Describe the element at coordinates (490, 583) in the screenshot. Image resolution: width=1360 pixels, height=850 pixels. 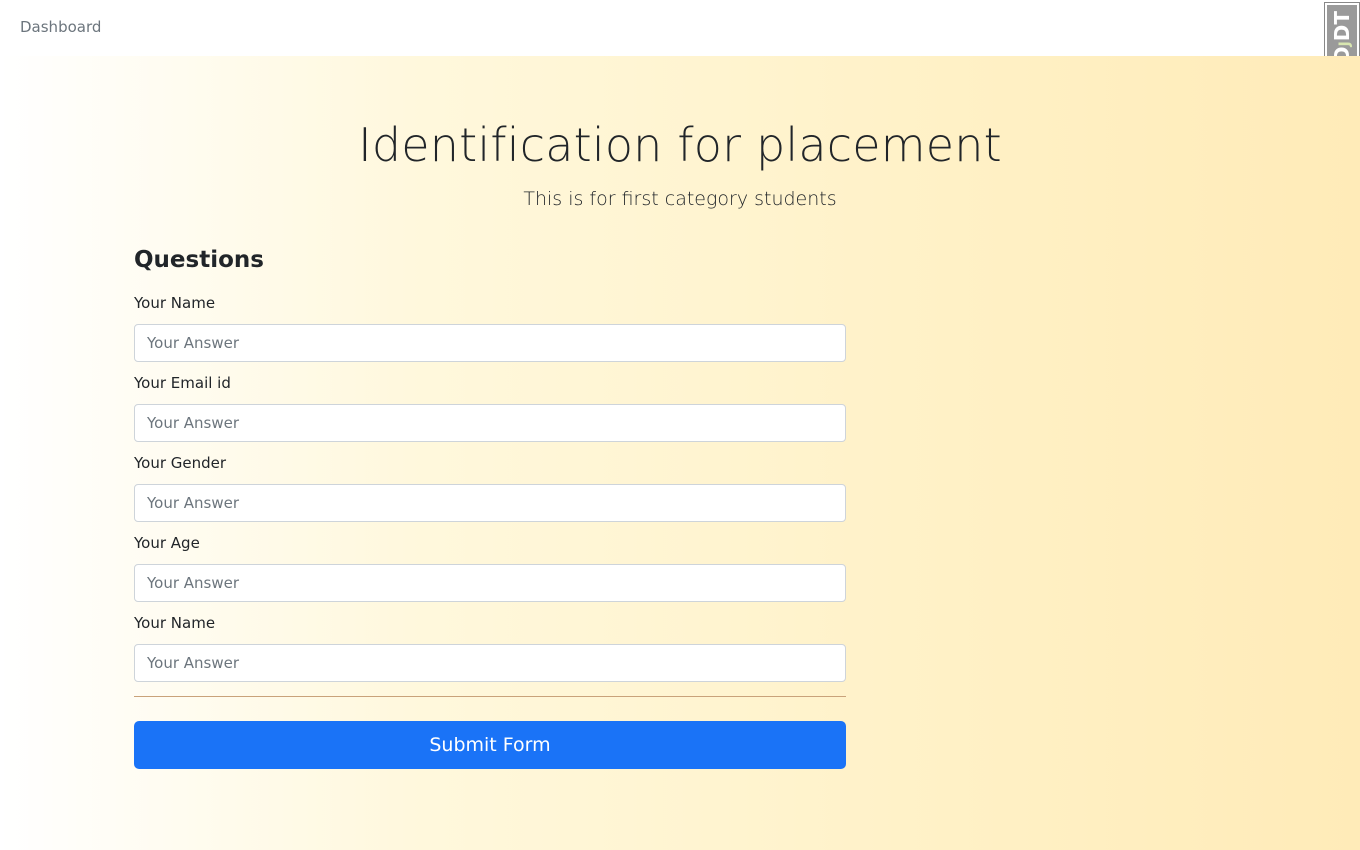
I see `age-input` at that location.